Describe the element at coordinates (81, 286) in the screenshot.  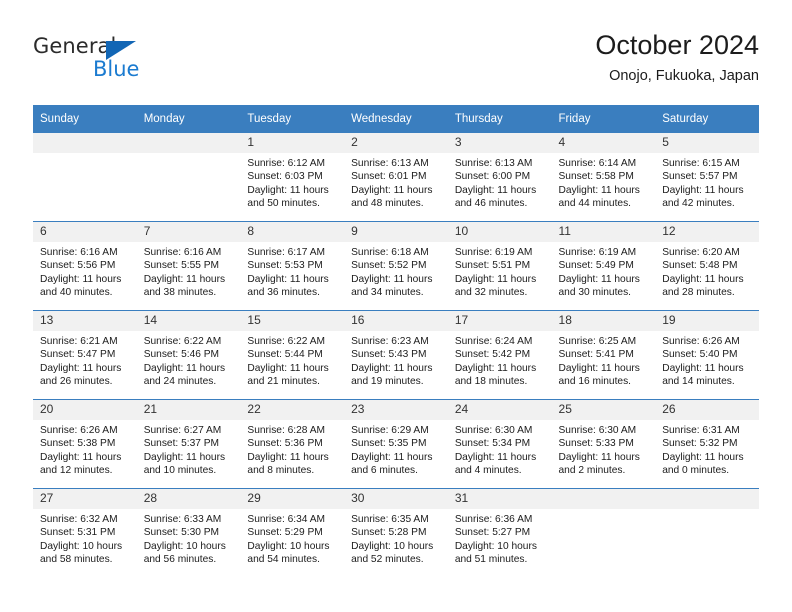
I see `daylight-text: Daylight: 11 hours and 40 minutes.` at that location.